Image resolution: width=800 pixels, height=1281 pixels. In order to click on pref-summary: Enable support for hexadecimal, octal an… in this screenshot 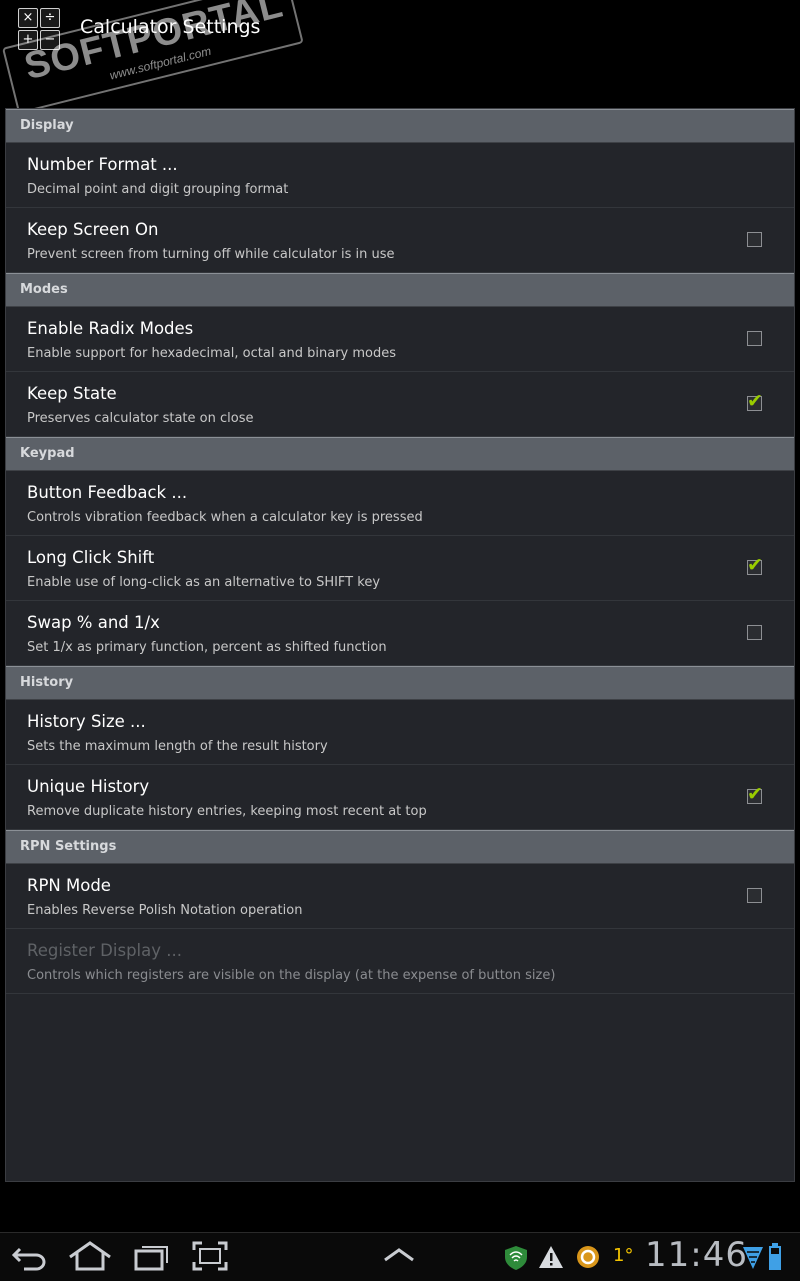, I will do `click(212, 353)`.